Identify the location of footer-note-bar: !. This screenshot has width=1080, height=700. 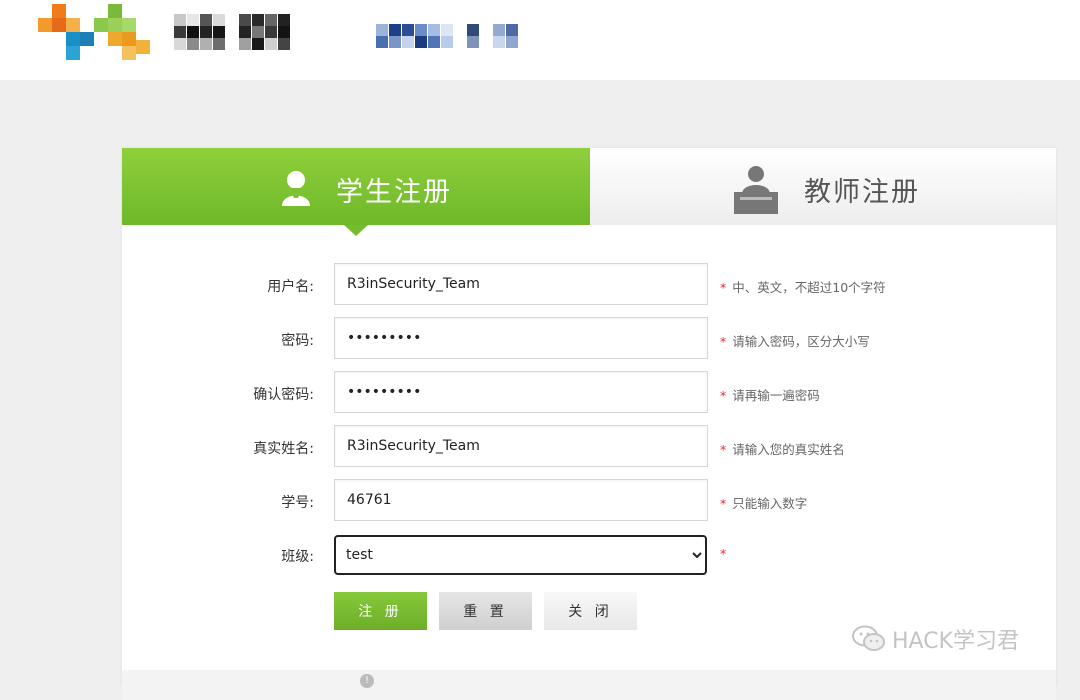
(589, 685).